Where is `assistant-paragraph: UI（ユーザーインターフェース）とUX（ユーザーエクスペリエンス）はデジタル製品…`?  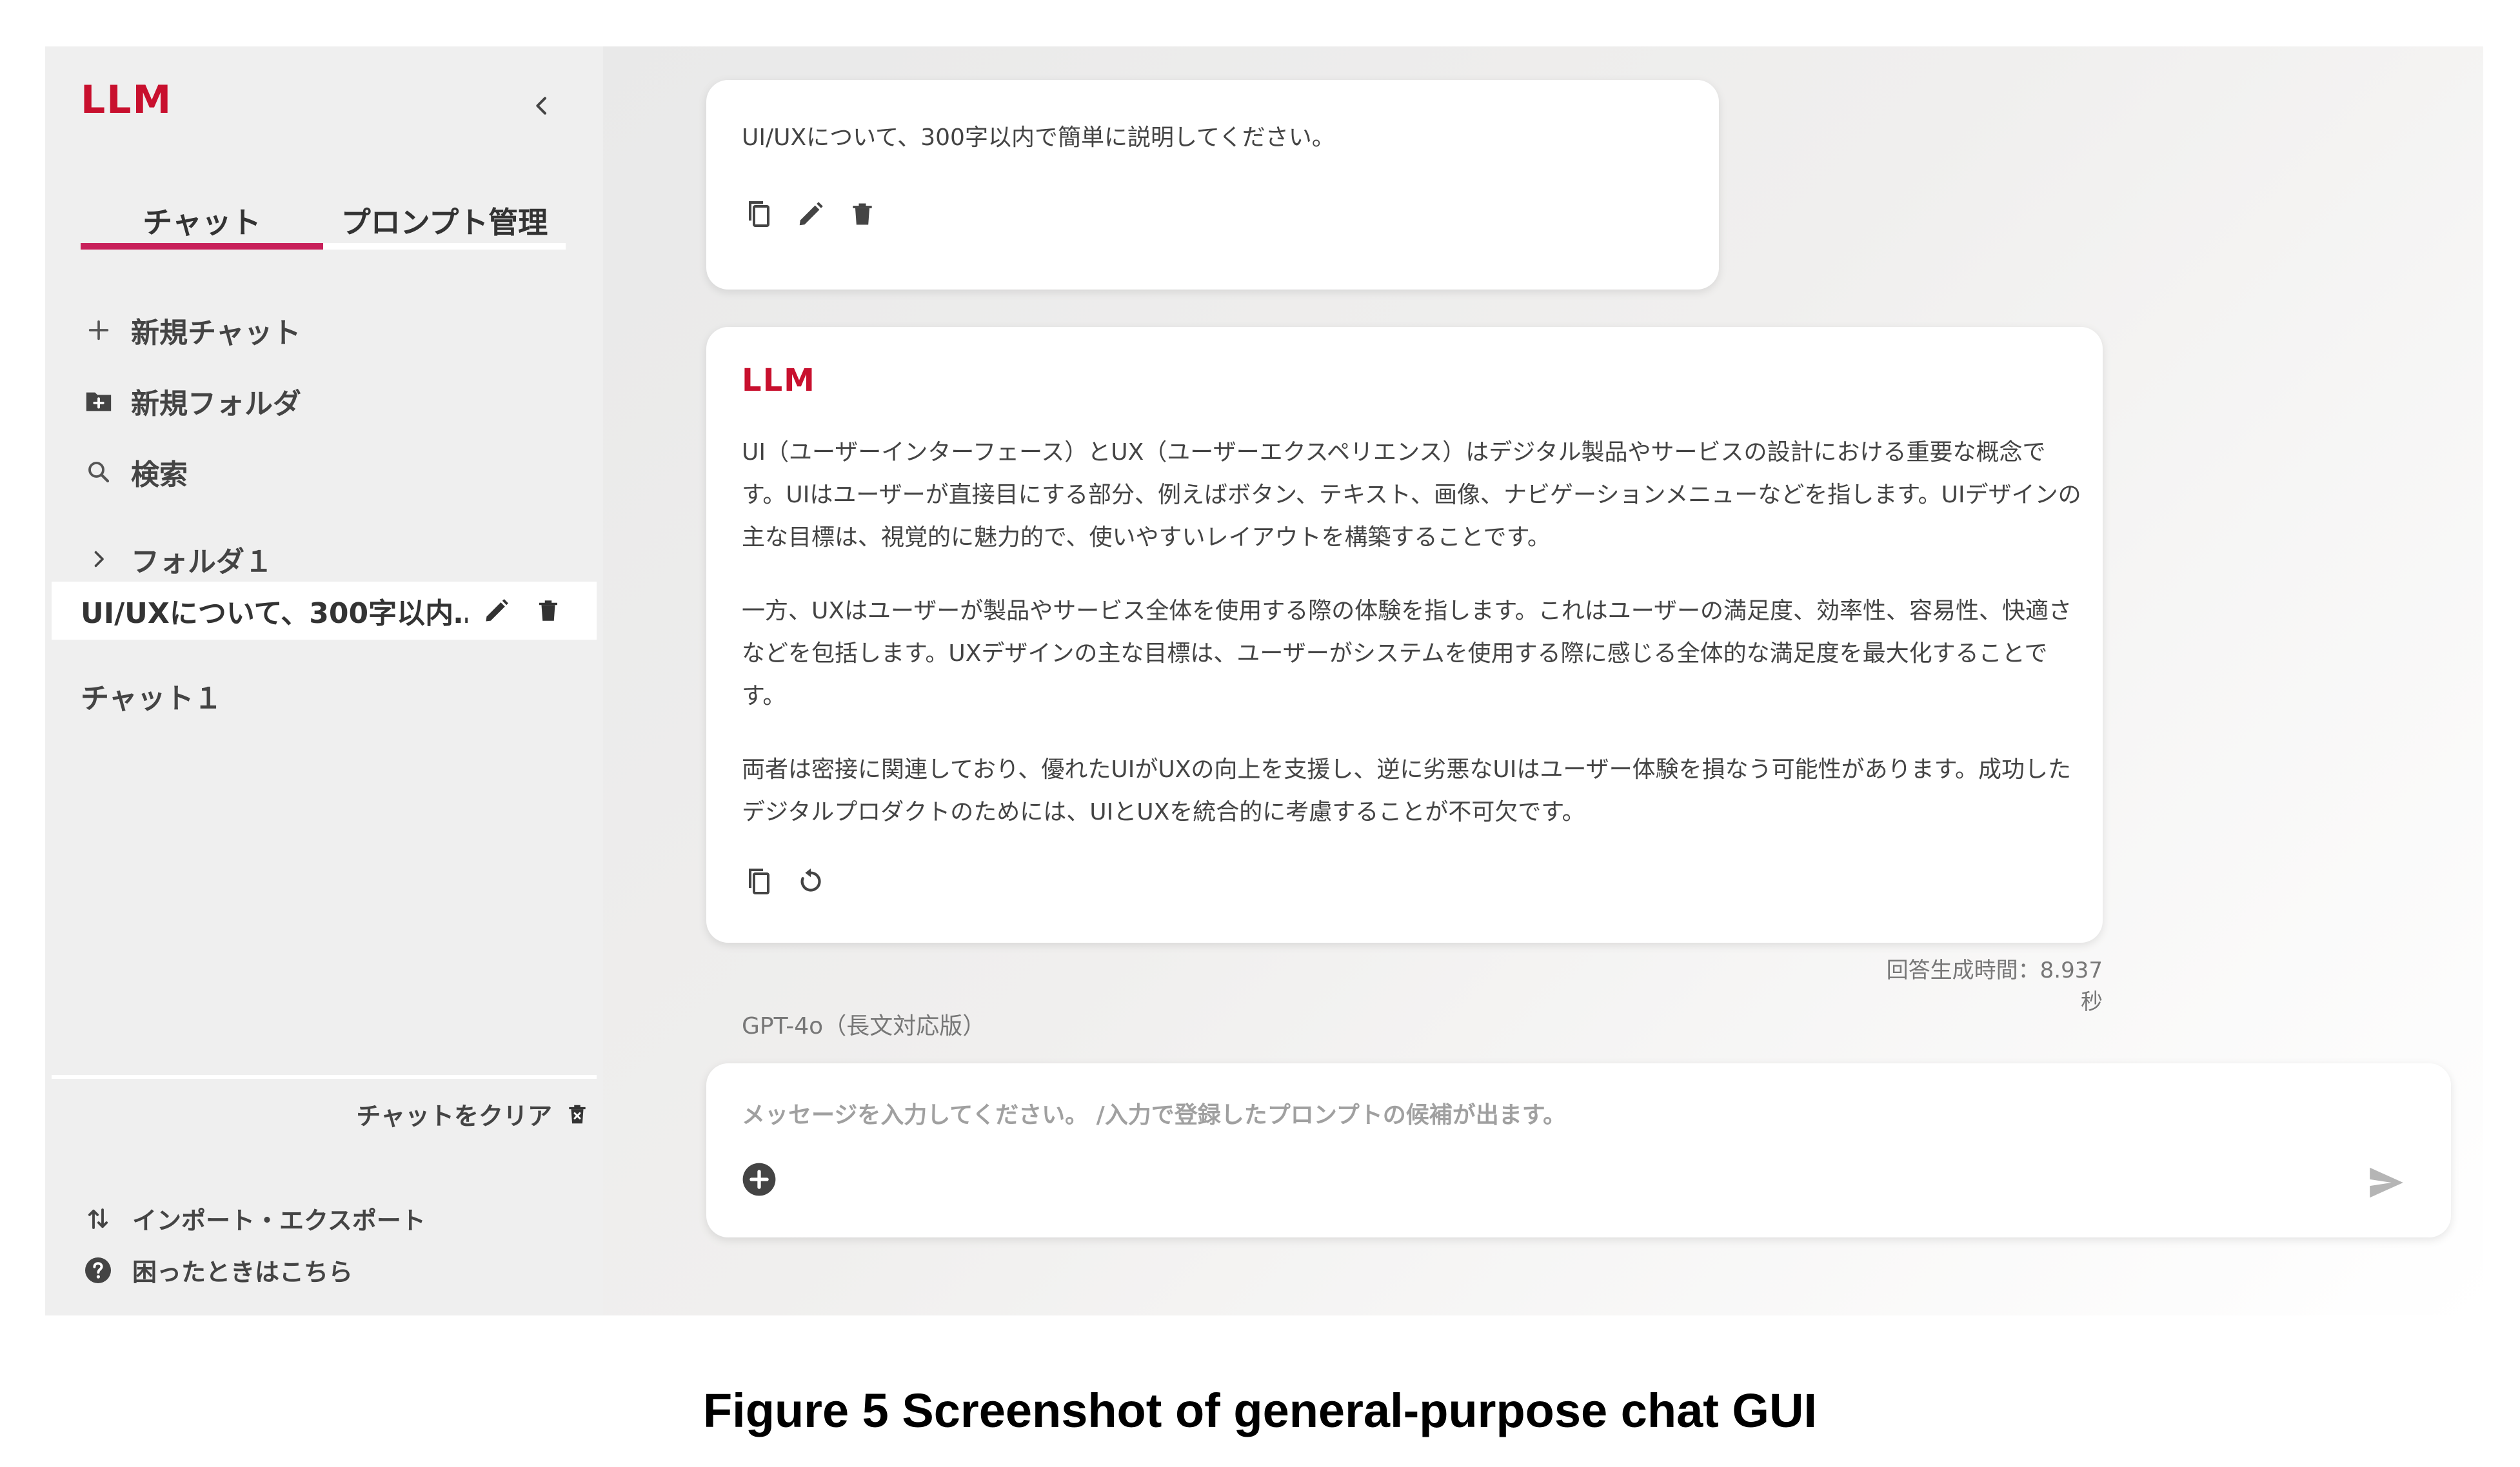
assistant-paragraph: UI（ユーザーインターフェース）とUX（ユーザーエクスペリエンス）はデジタル製品… is located at coordinates (1411, 495).